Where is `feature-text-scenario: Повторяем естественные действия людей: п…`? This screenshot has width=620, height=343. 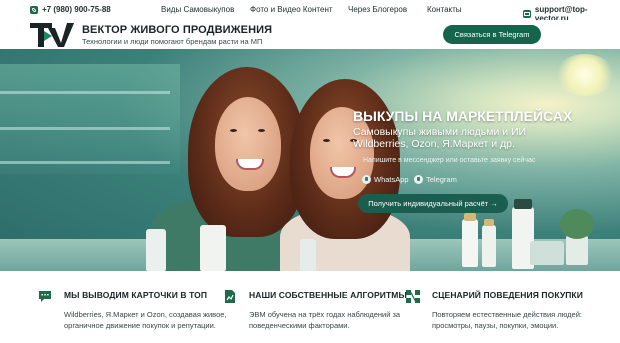
feature-text-scenario: Повторяем естественные действия людей: п… is located at coordinates (507, 320).